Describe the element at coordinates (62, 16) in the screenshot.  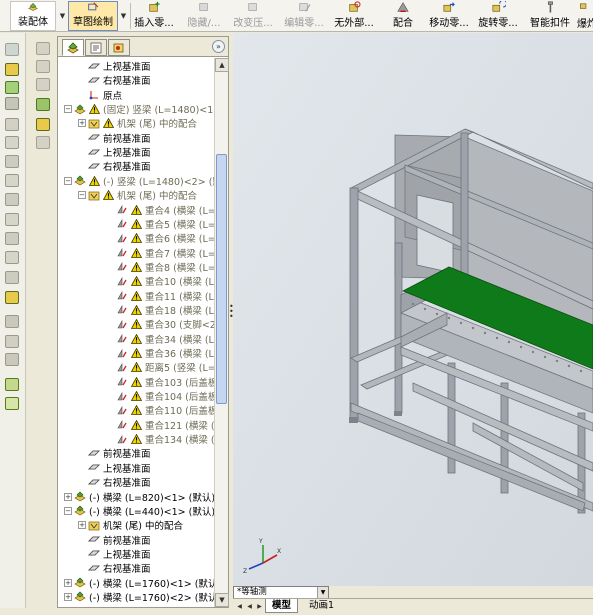
I see `assembly-dropdown: ▼` at that location.